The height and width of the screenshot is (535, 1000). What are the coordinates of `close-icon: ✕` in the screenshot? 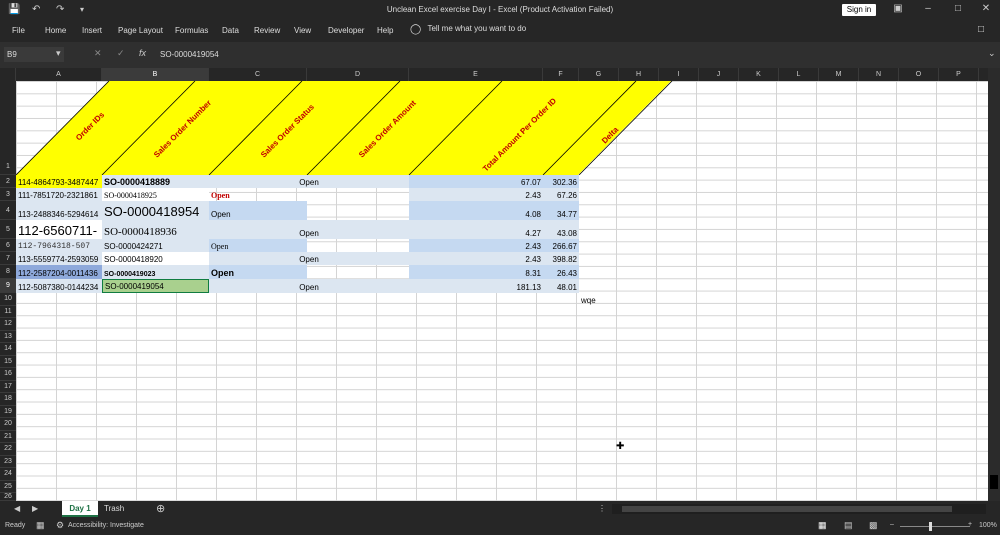 It's located at (986, 9).